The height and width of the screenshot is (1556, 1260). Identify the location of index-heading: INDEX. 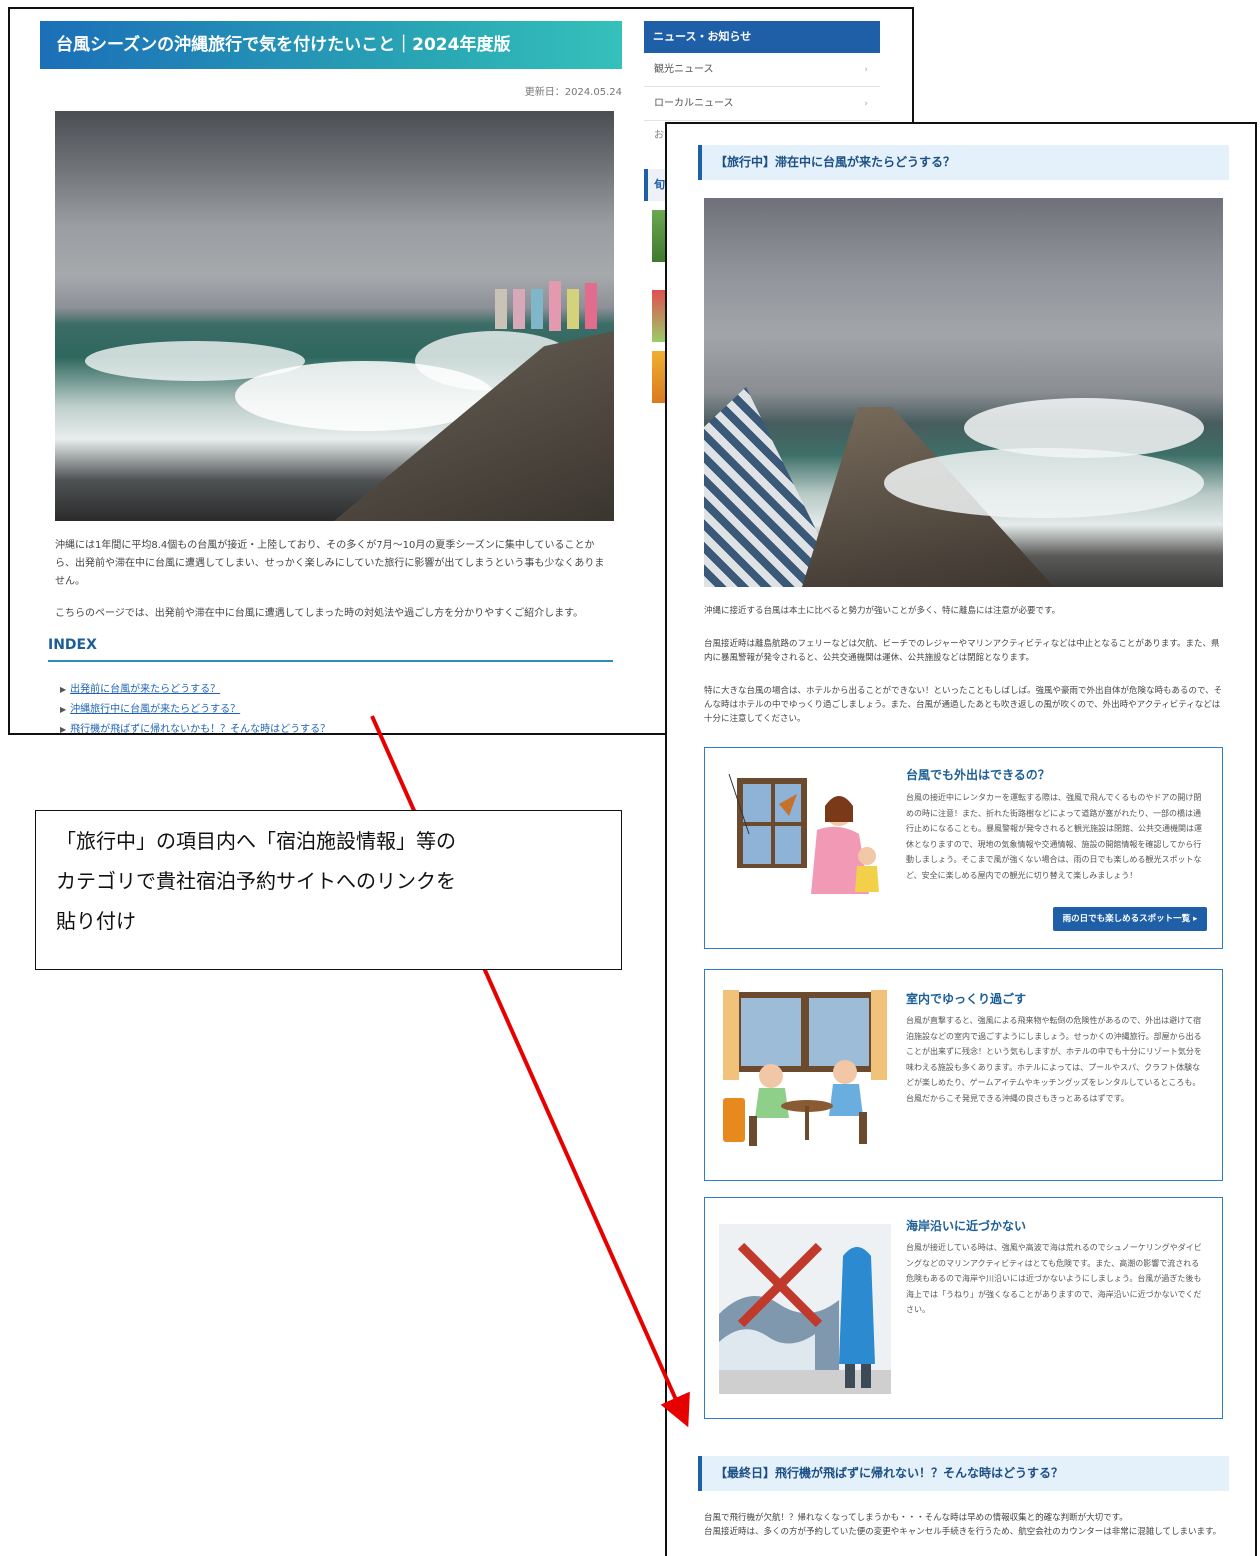
(330, 649).